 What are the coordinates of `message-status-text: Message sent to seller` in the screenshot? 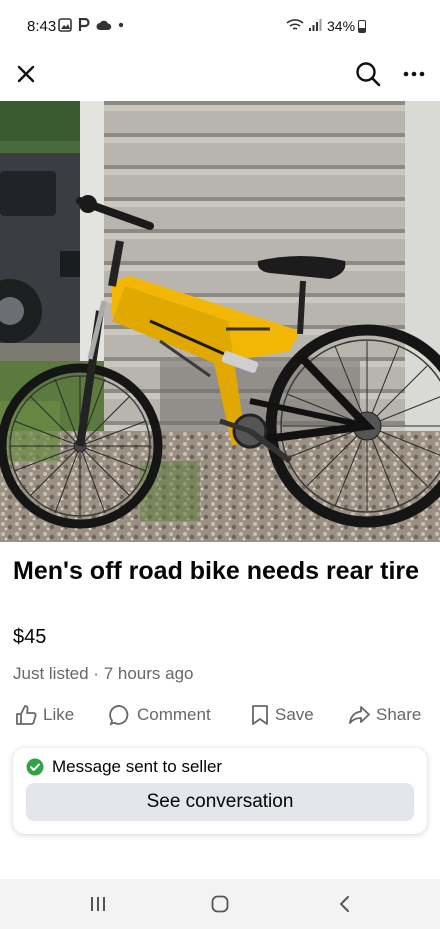 It's located at (137, 766).